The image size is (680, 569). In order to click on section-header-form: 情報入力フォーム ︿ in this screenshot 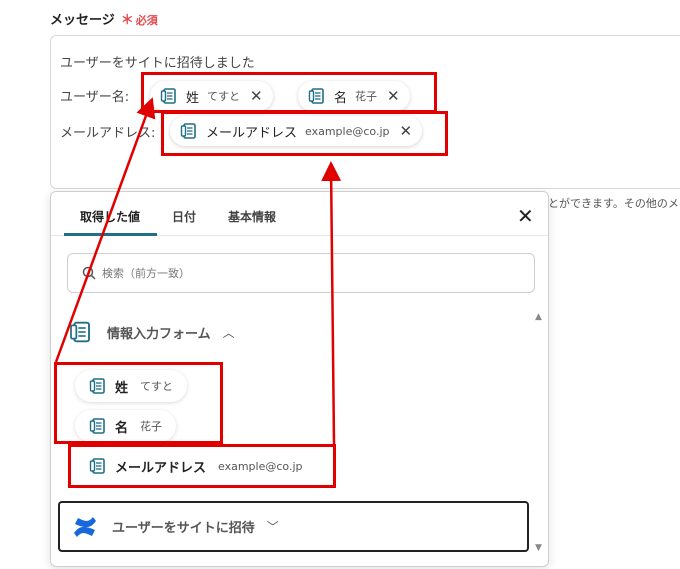, I will do `click(152, 332)`.